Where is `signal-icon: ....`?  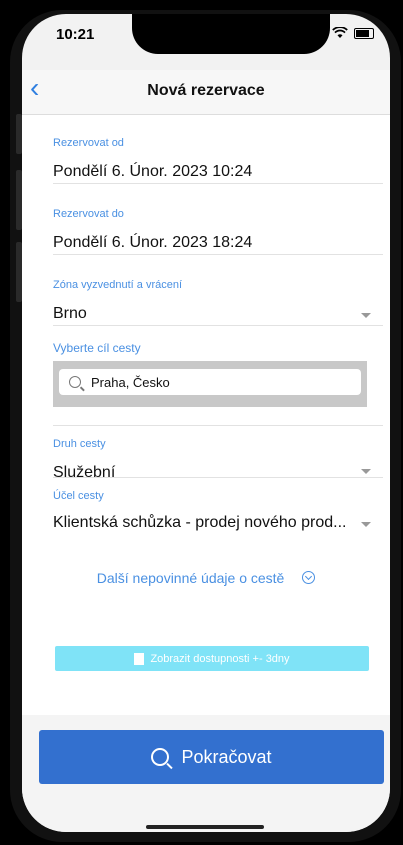
signal-icon: .... is located at coordinates (317, 33).